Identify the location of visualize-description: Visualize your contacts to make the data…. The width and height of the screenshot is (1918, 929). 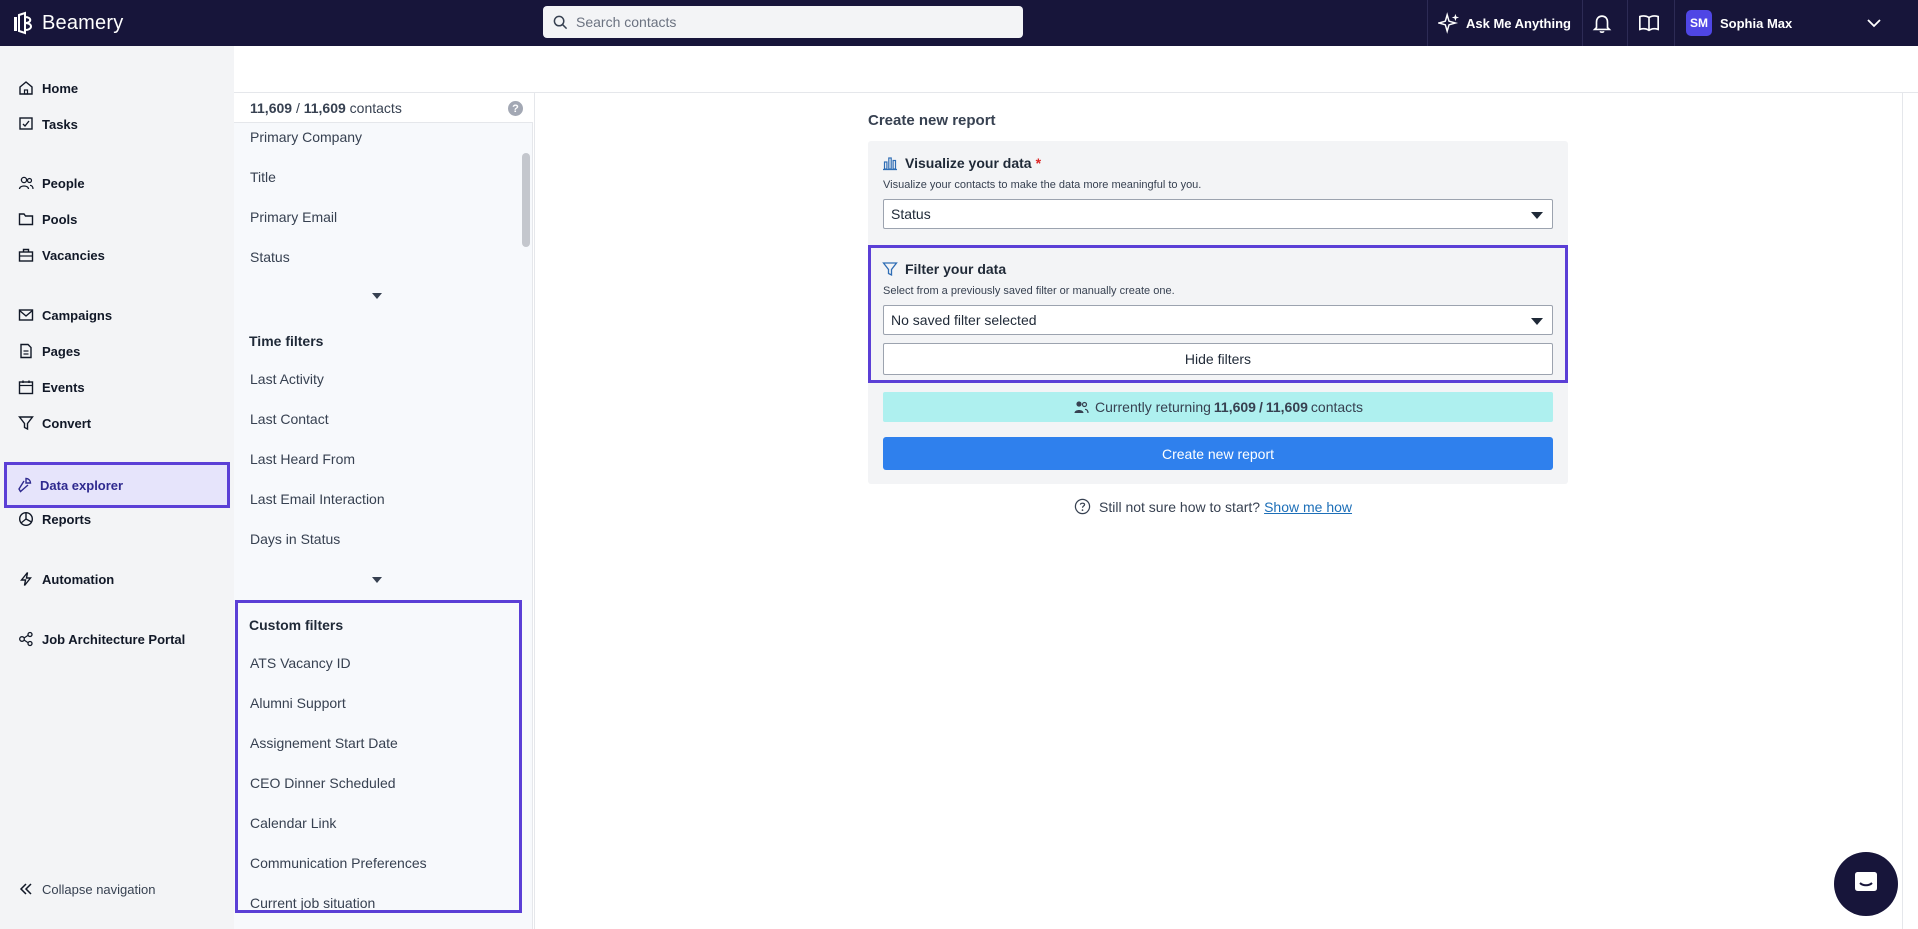
(1042, 185).